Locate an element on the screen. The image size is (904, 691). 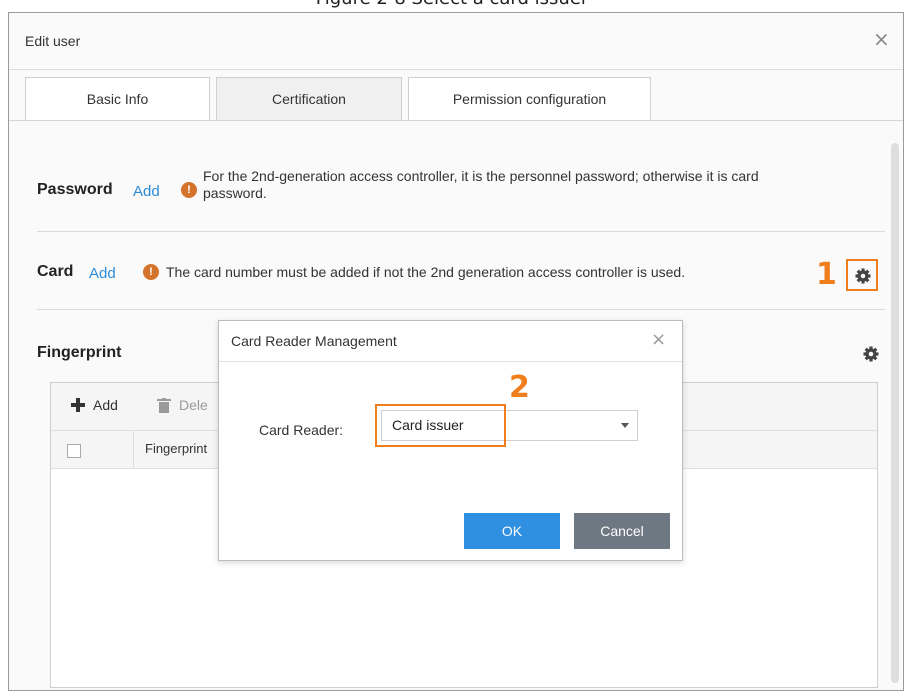
plus-icon is located at coordinates (78, 405).